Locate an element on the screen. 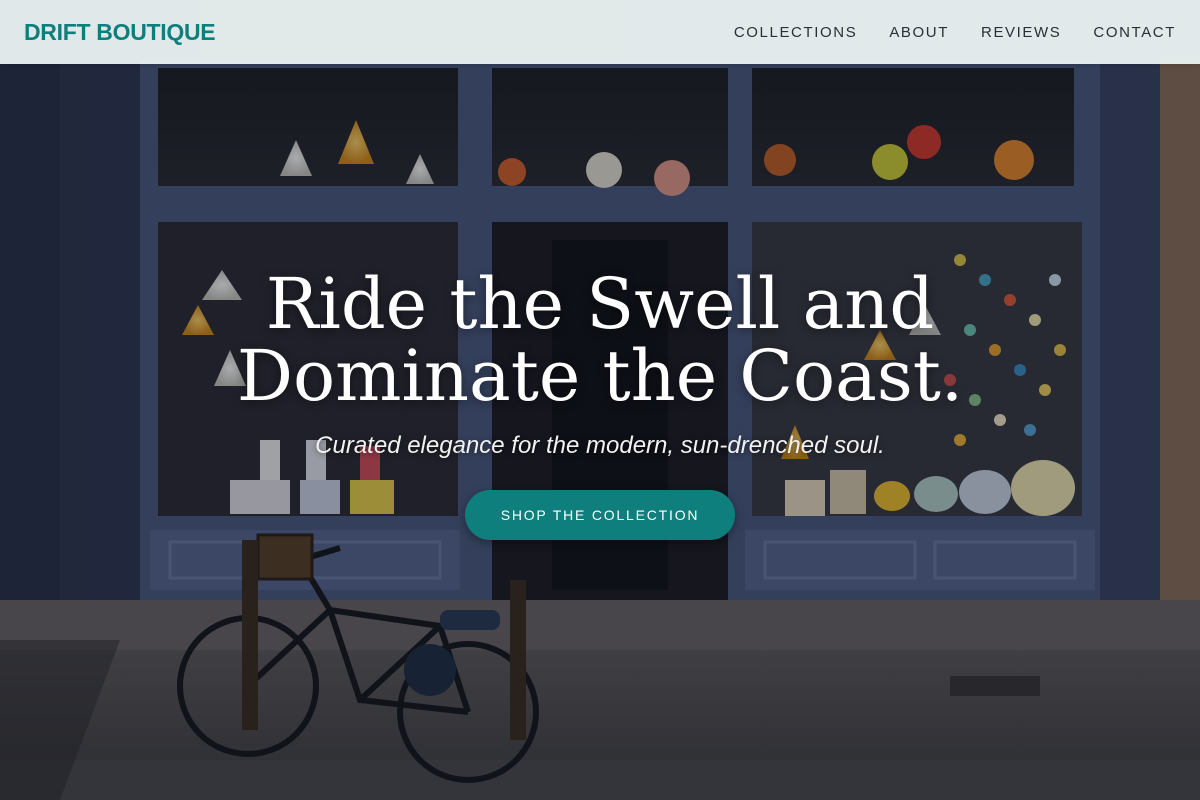  main-navigation: COLLECTIONS ABOUT REVIEWS CONTACT is located at coordinates (939, 32).